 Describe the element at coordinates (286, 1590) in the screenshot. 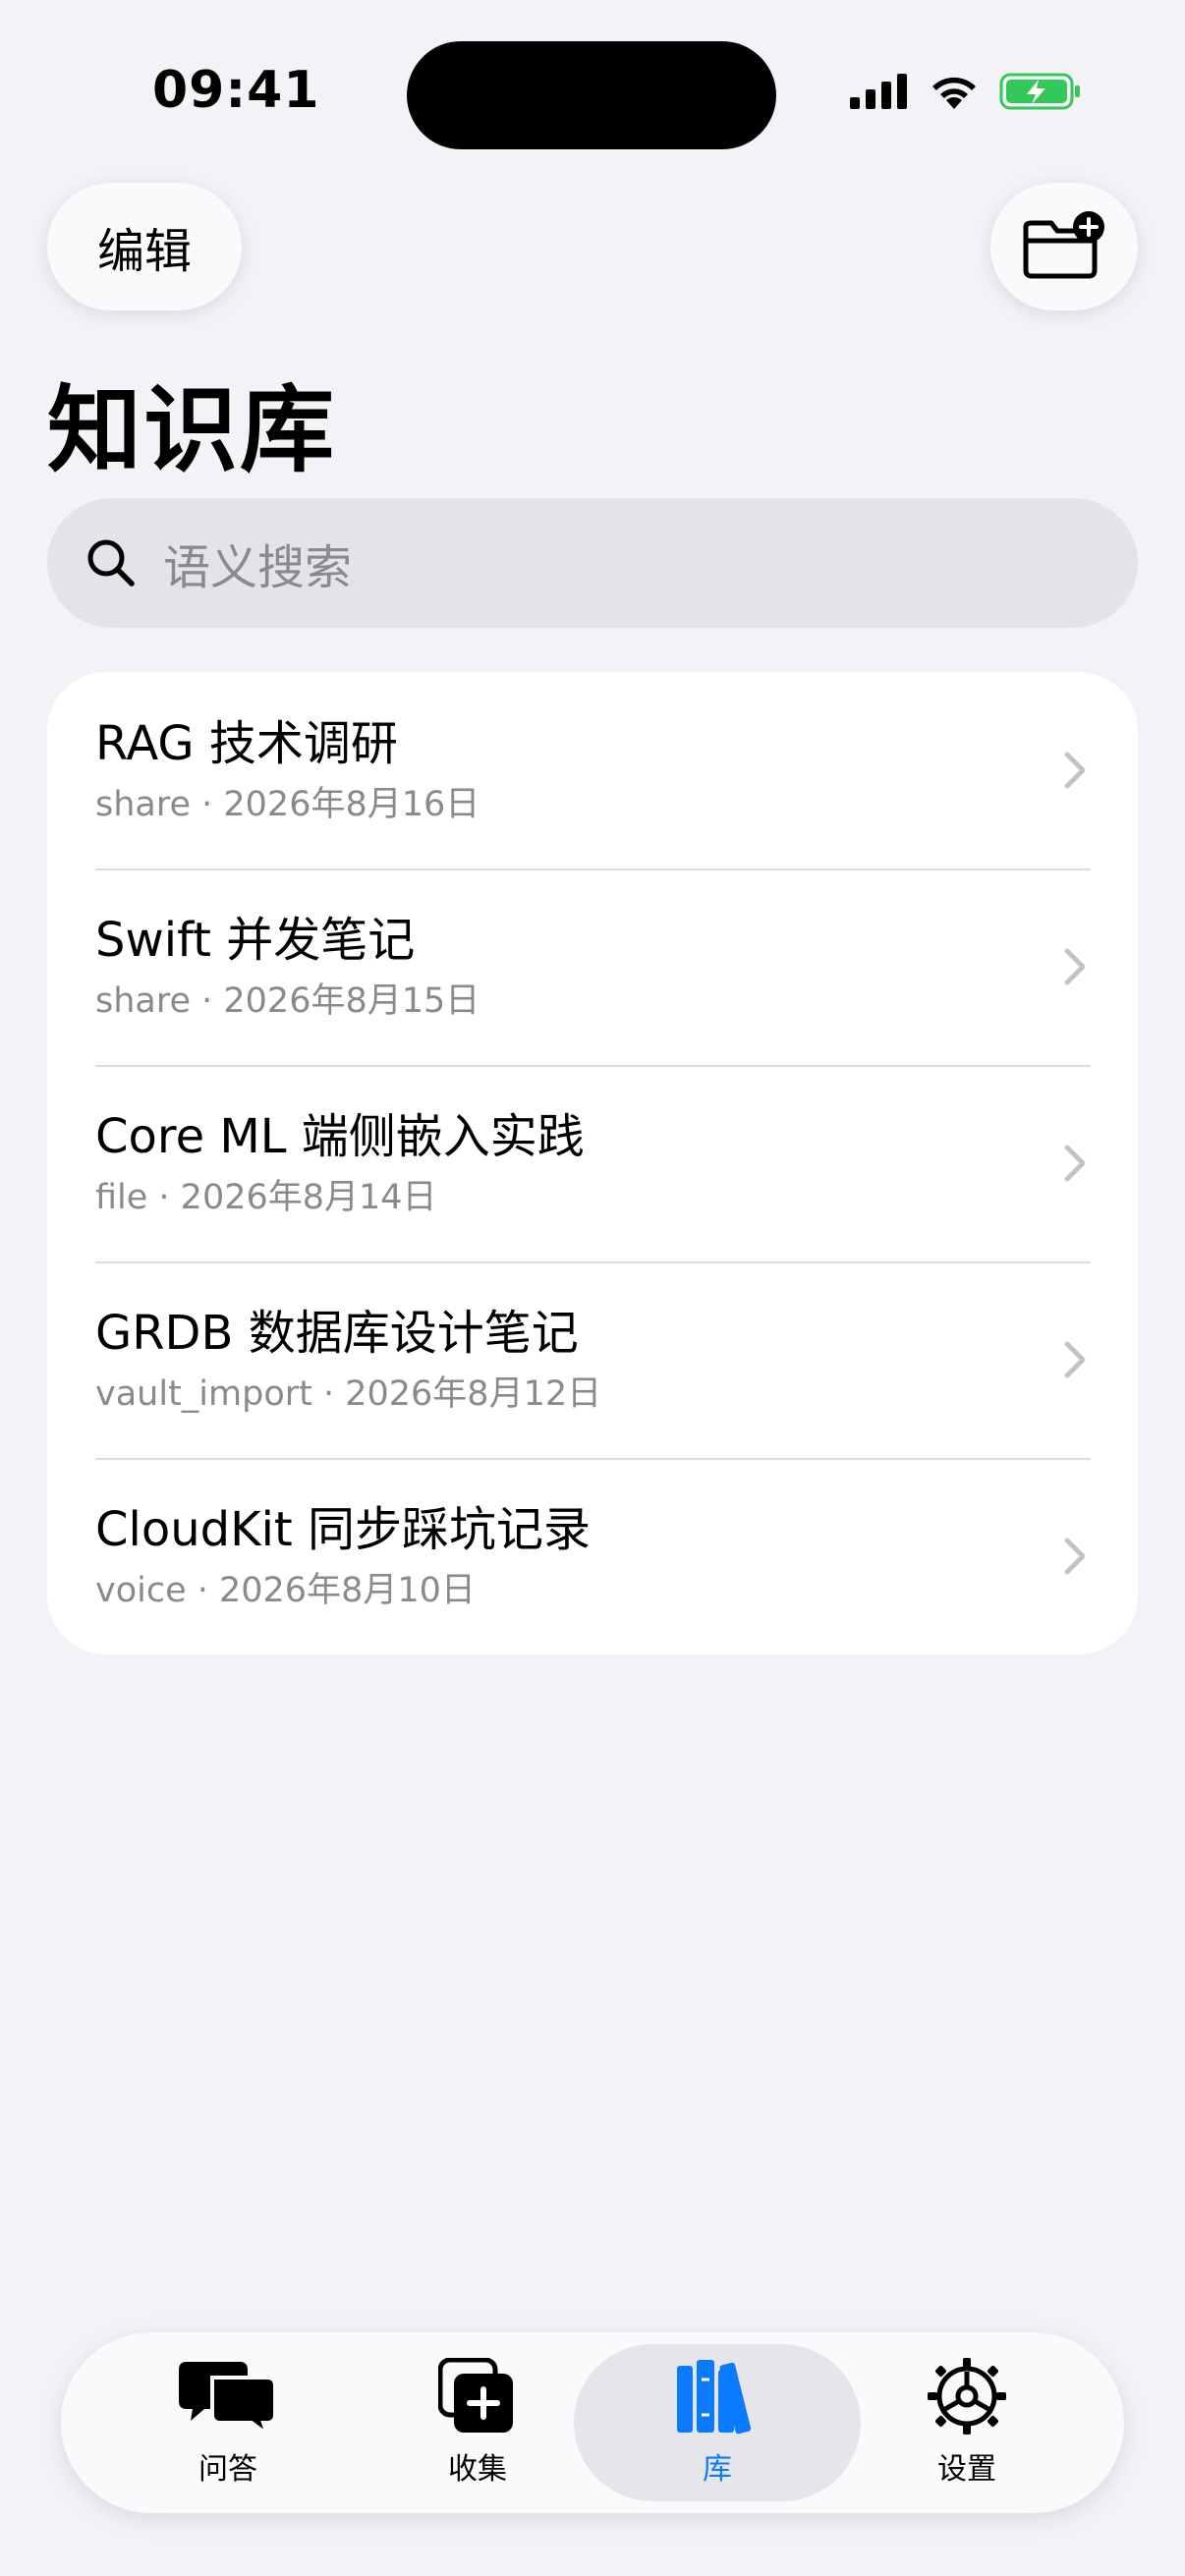

I see `item-subtitle: voice · 2026年8月10日` at that location.